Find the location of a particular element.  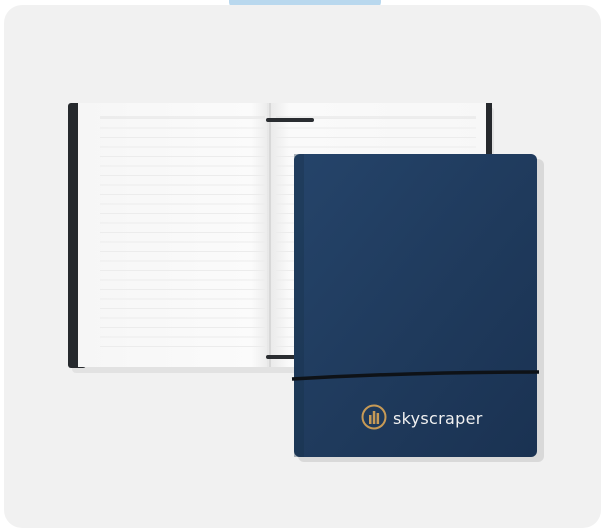

brand-name-text: skyscraper is located at coordinates (438, 418).